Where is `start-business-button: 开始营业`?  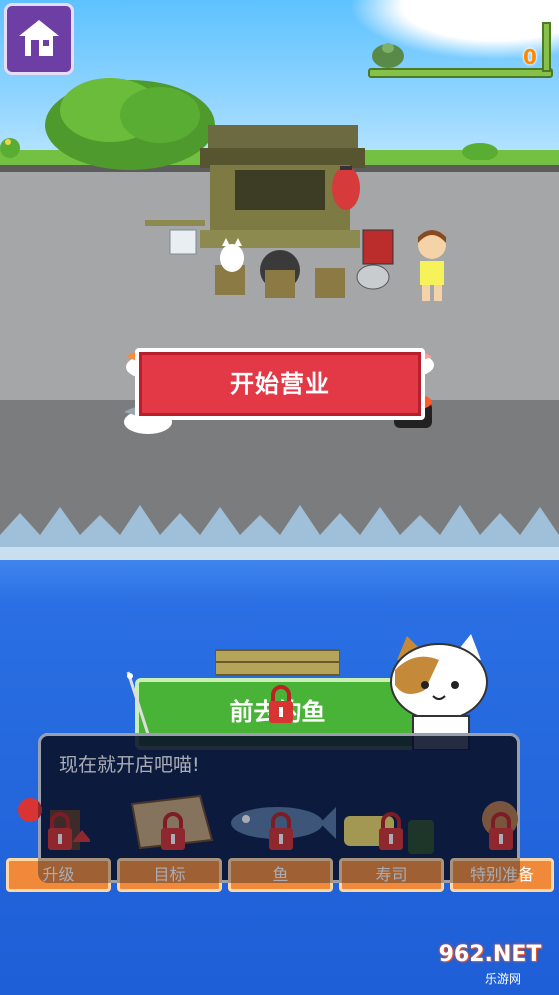
start-business-button: 开始营业 is located at coordinates (280, 384).